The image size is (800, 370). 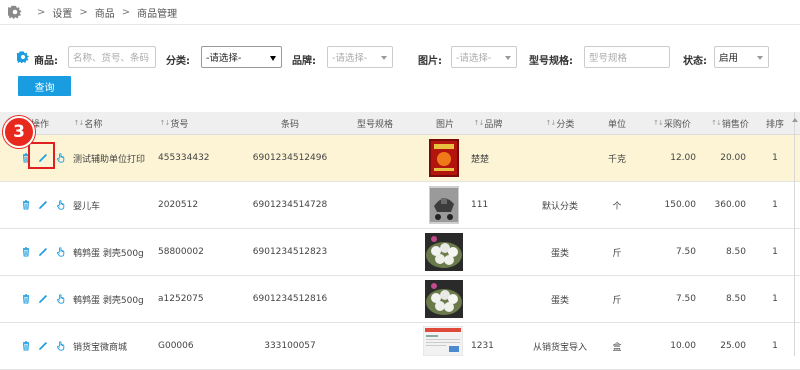 What do you see at coordinates (685, 299) in the screenshot?
I see `cell-purchase-price: 7.50` at bounding box center [685, 299].